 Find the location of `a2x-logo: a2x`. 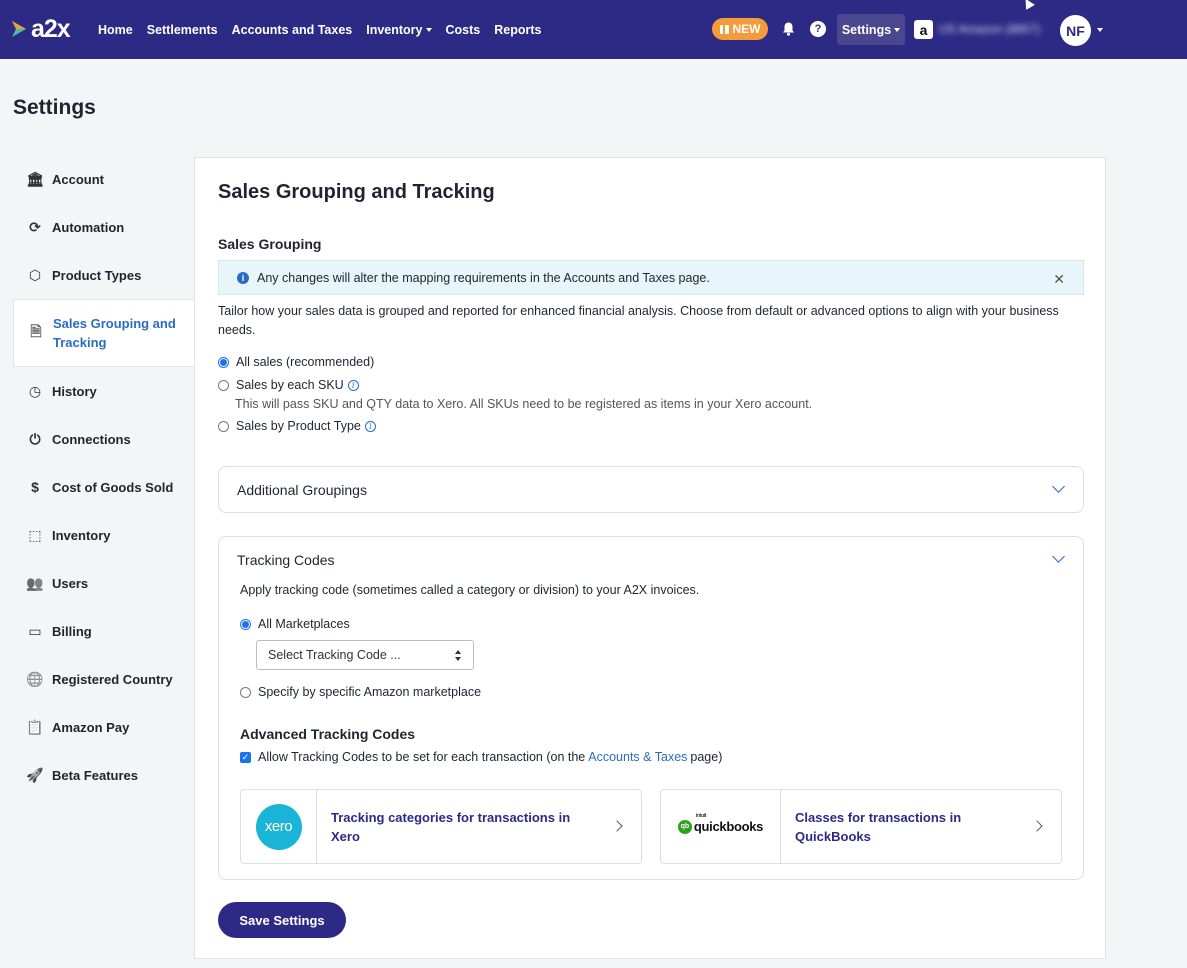

a2x-logo: a2x is located at coordinates (41, 29).